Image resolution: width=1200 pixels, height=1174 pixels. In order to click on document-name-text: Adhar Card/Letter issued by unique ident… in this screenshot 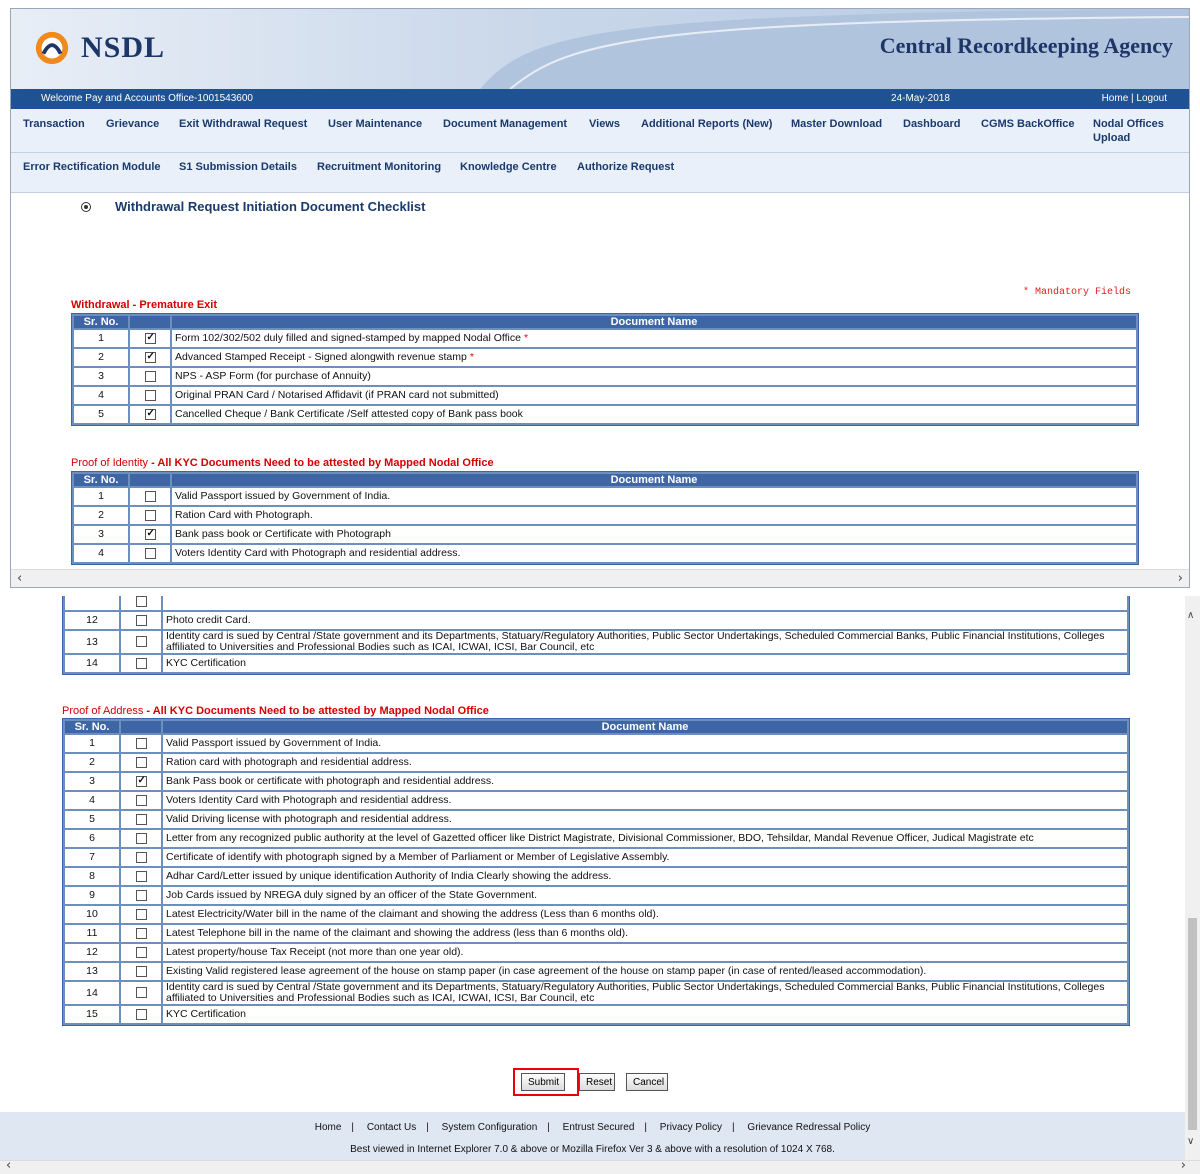, I will do `click(389, 876)`.